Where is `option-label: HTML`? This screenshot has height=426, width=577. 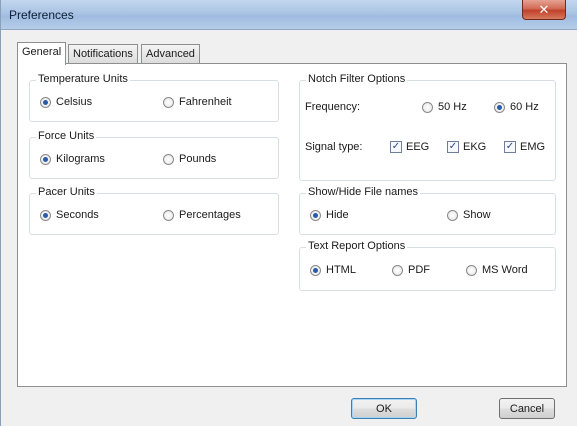
option-label: HTML is located at coordinates (341, 270).